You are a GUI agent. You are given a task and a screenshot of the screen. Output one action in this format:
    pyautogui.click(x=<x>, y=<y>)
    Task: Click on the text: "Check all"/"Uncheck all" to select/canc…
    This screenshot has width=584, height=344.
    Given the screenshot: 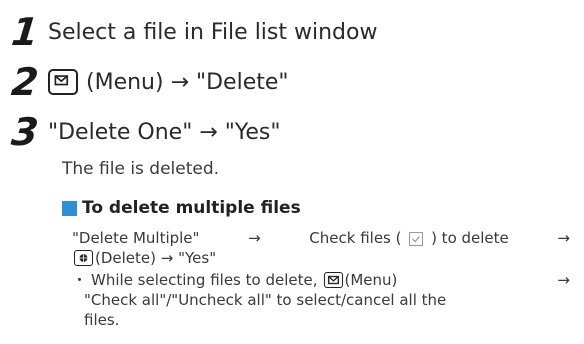 What is the action you would take?
    pyautogui.click(x=265, y=300)
    